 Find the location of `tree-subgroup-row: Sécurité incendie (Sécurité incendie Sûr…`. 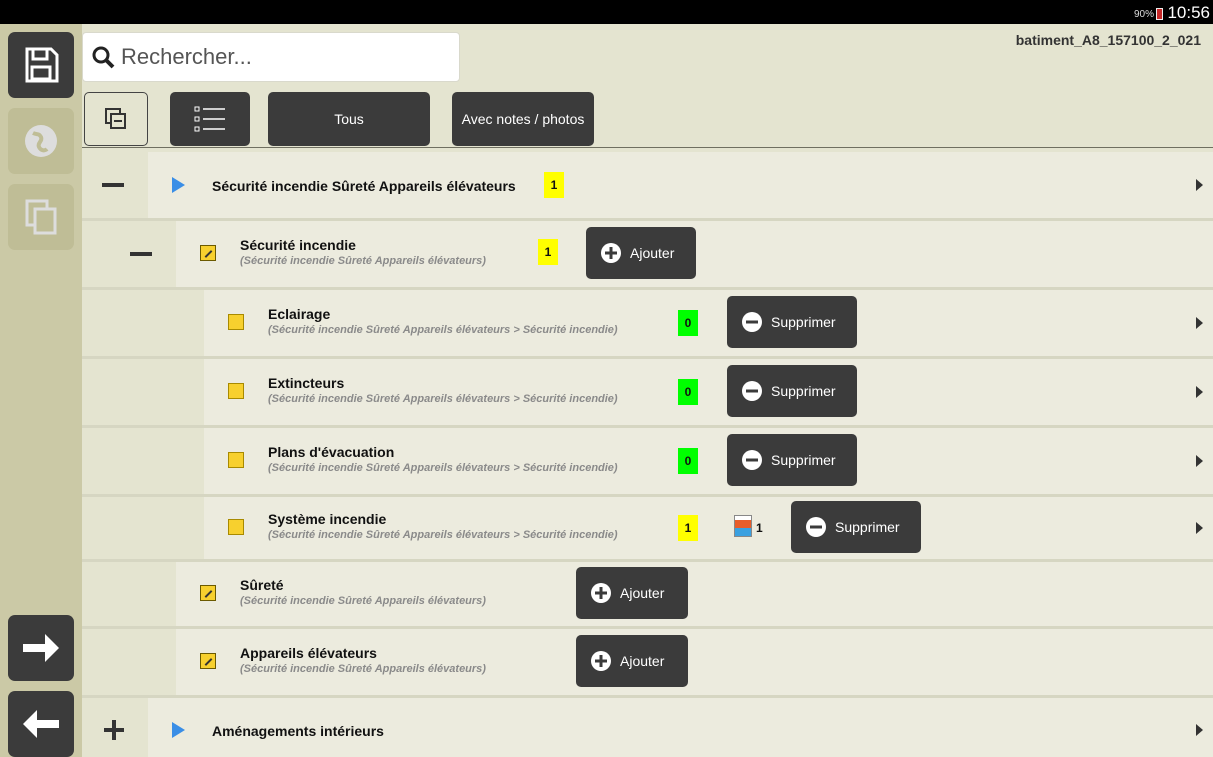

tree-subgroup-row: Sécurité incendie (Sécurité incendie Sûr… is located at coordinates (647, 254).